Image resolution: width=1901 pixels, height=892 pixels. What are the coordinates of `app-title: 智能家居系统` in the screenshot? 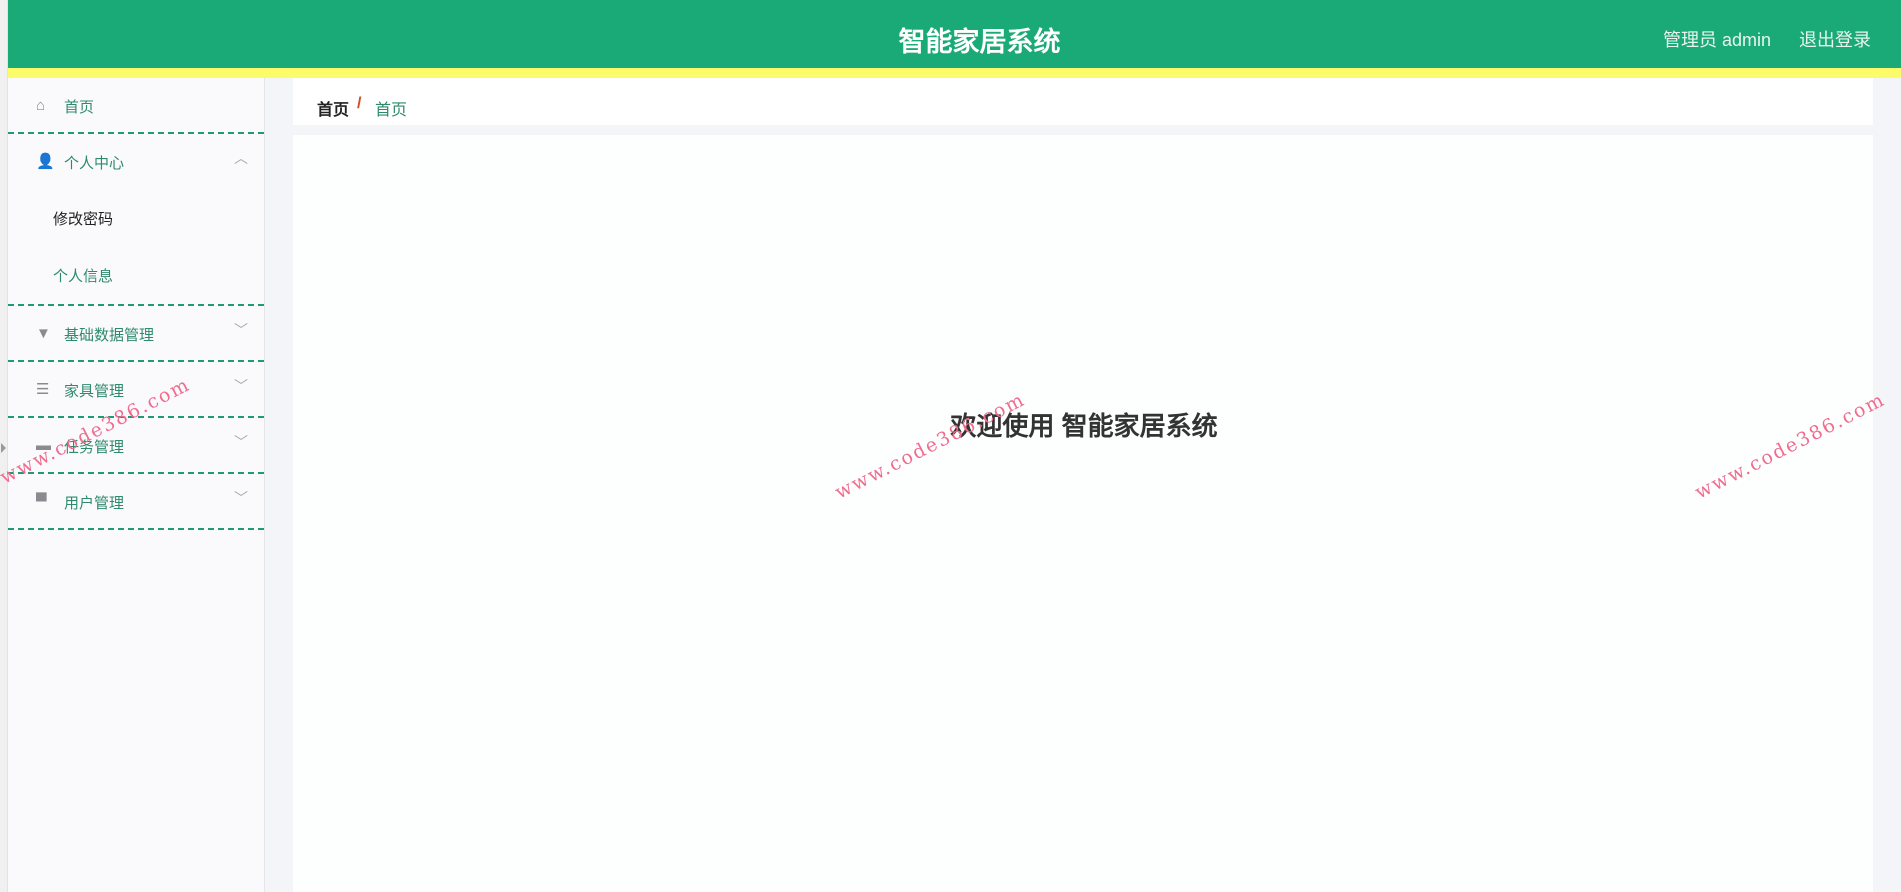 It's located at (979, 42).